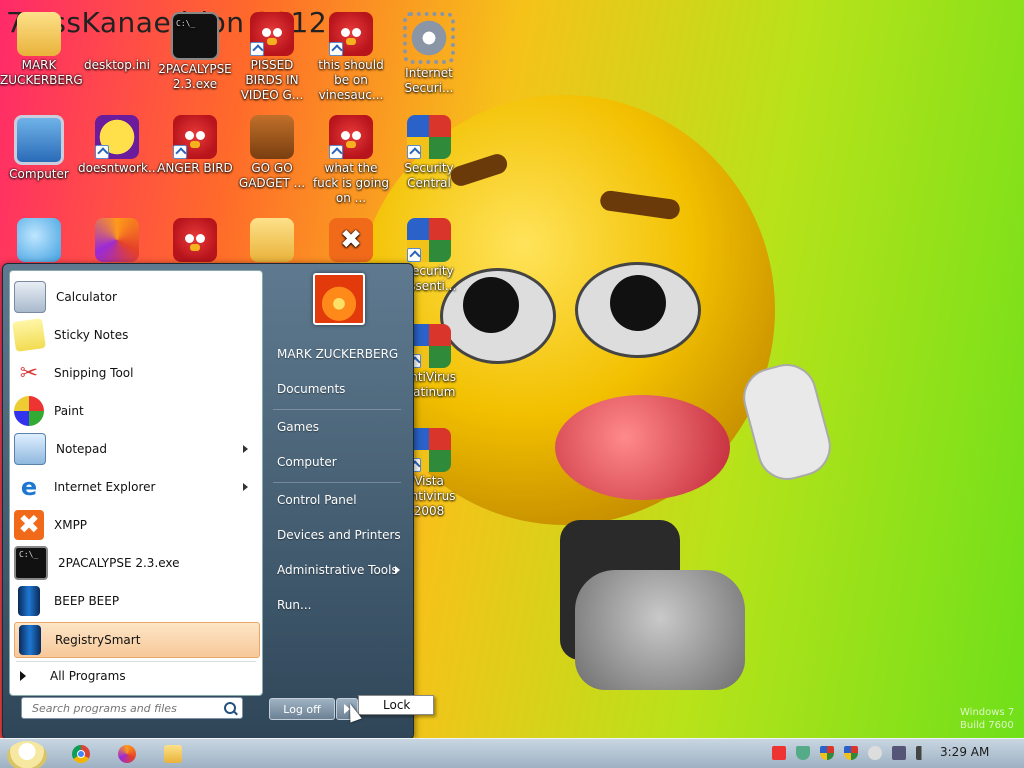 The height and width of the screenshot is (768, 1024). Describe the element at coordinates (41, 50) in the screenshot. I see `desktop-icon-mark-zuckerberg: MARK ZUCKERBERG` at that location.